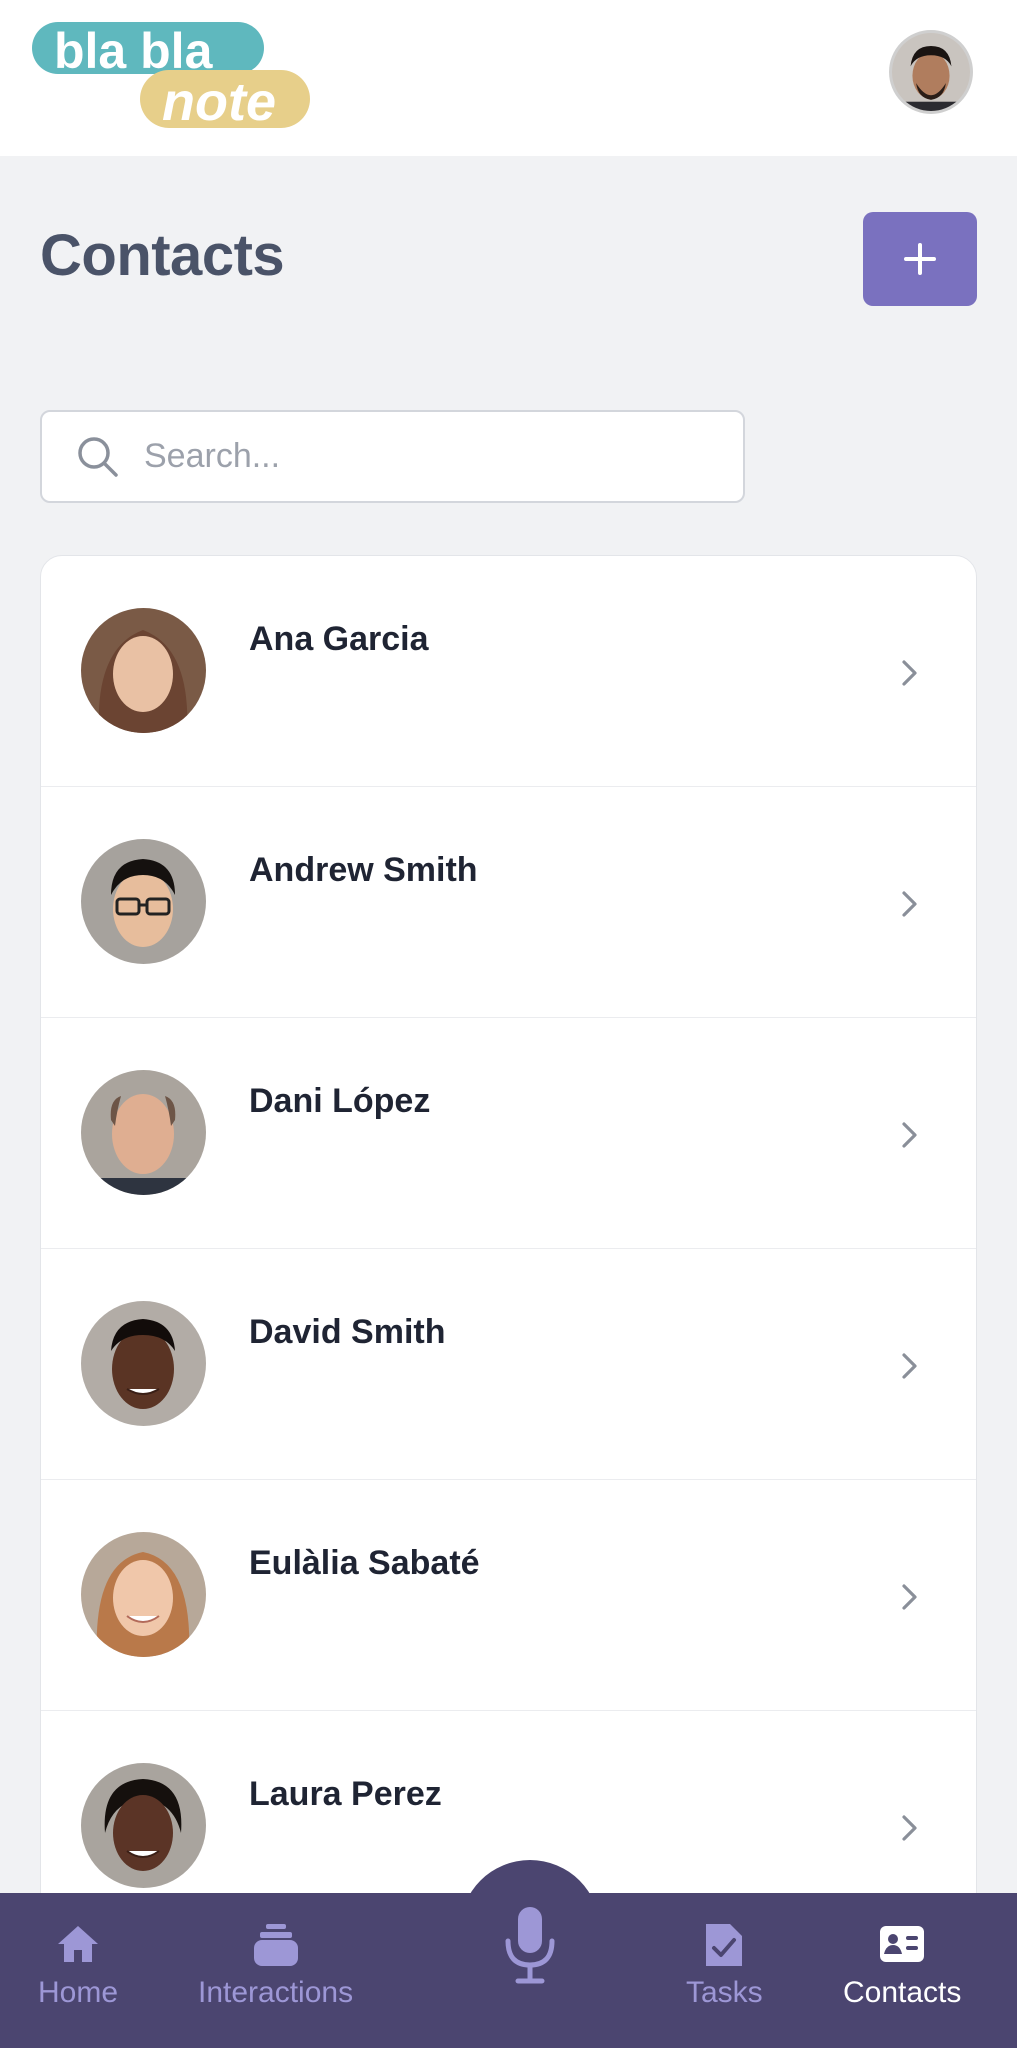 This screenshot has width=1017, height=2048. Describe the element at coordinates (219, 102) in the screenshot. I see `logo-text-bottom: note` at that location.